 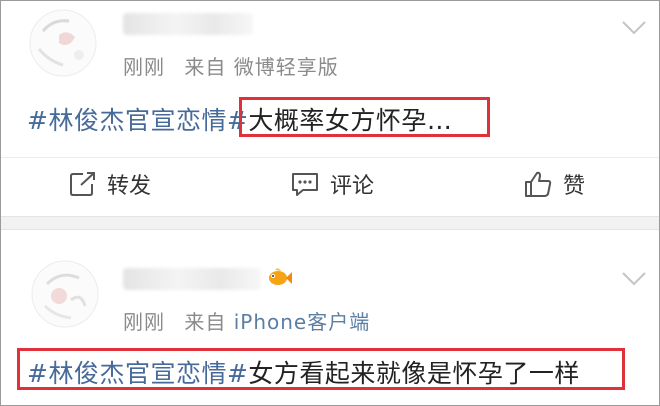 What do you see at coordinates (302, 322) in the screenshot?
I see `post-source: iPhone客户端` at bounding box center [302, 322].